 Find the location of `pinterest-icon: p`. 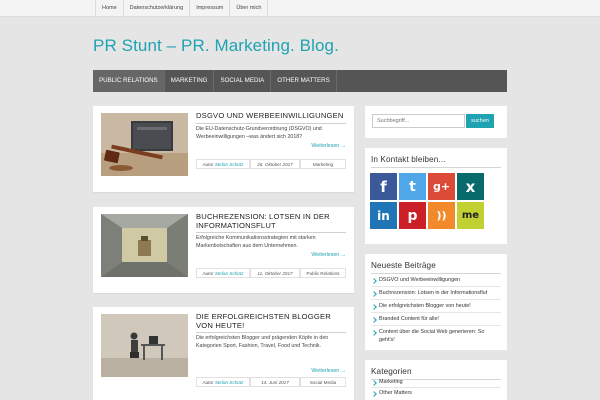

pinterest-icon: p is located at coordinates (412, 215).